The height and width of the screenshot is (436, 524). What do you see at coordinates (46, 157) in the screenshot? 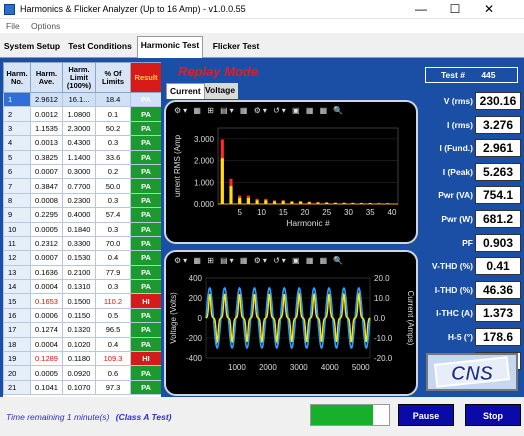
I see `cell-ave: 0.3825` at bounding box center [46, 157].